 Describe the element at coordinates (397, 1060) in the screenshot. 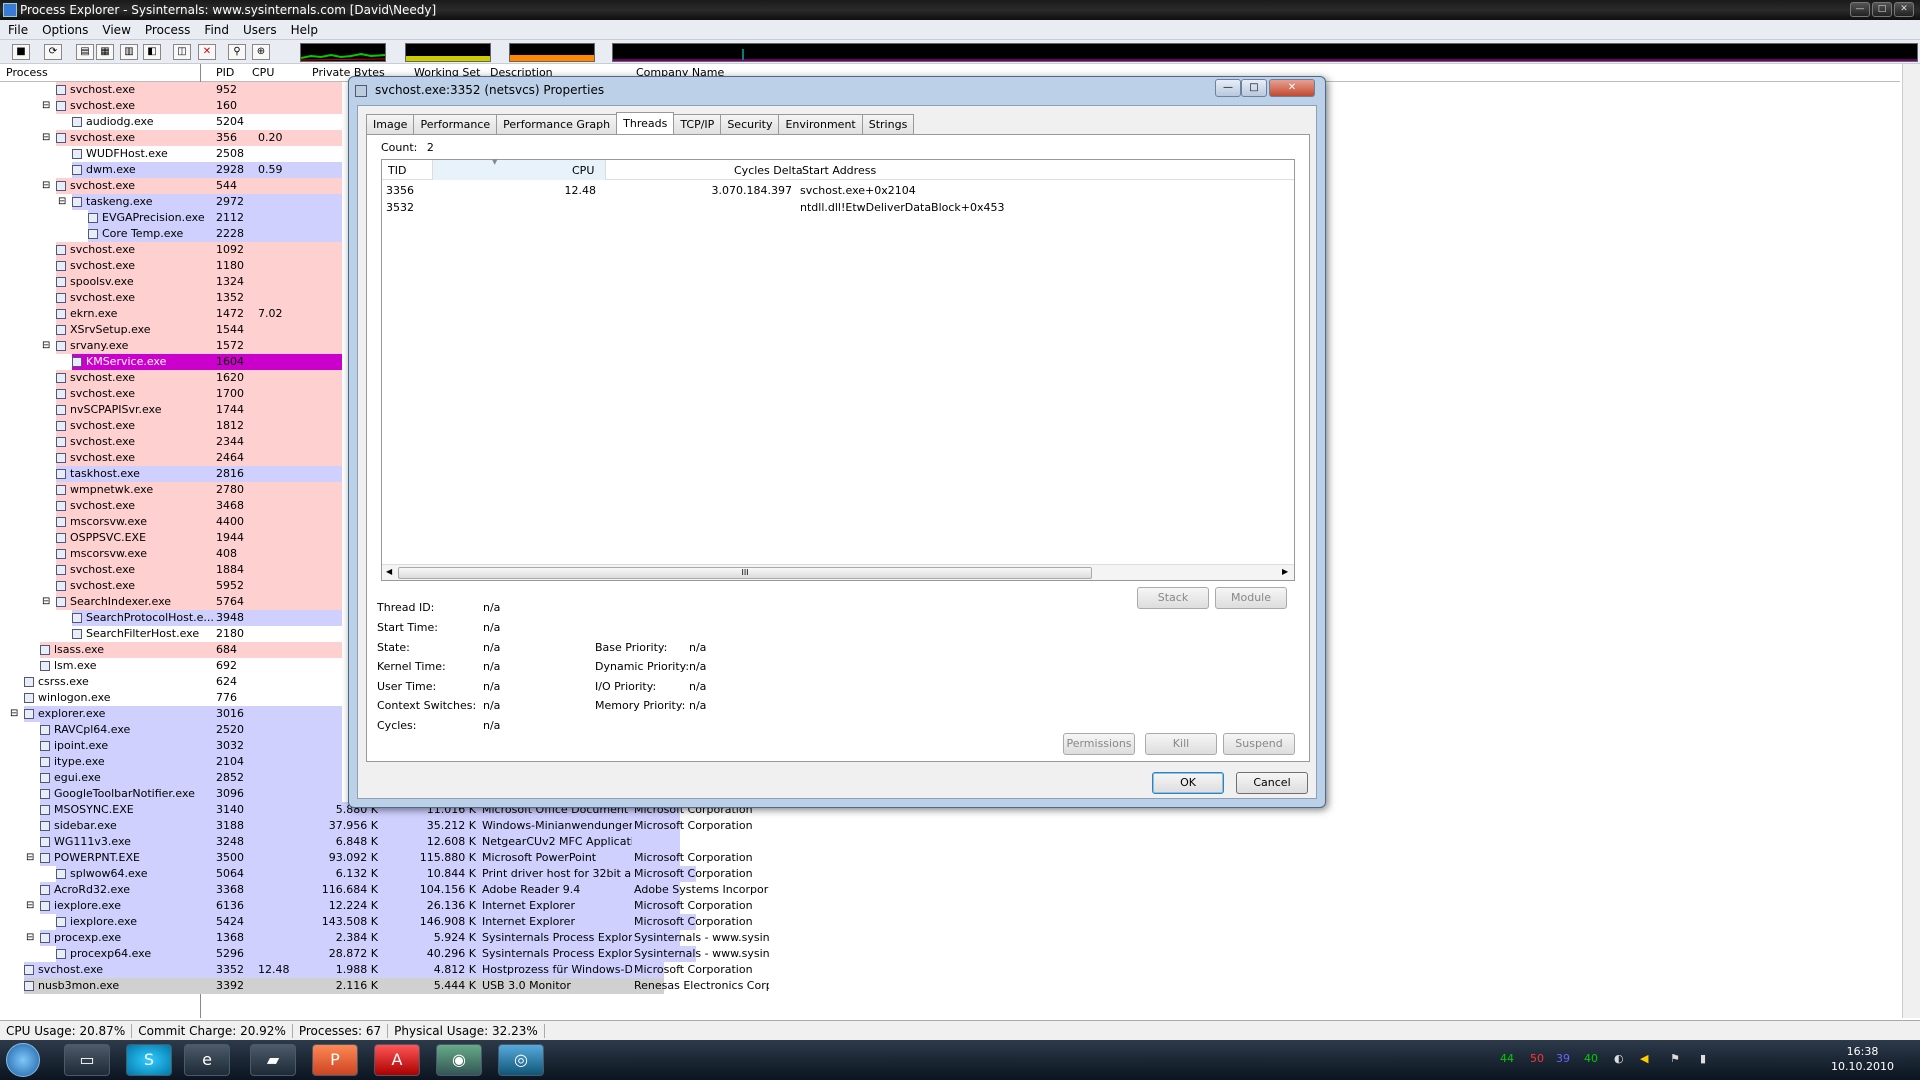

I see `acrobat-icon: A` at that location.